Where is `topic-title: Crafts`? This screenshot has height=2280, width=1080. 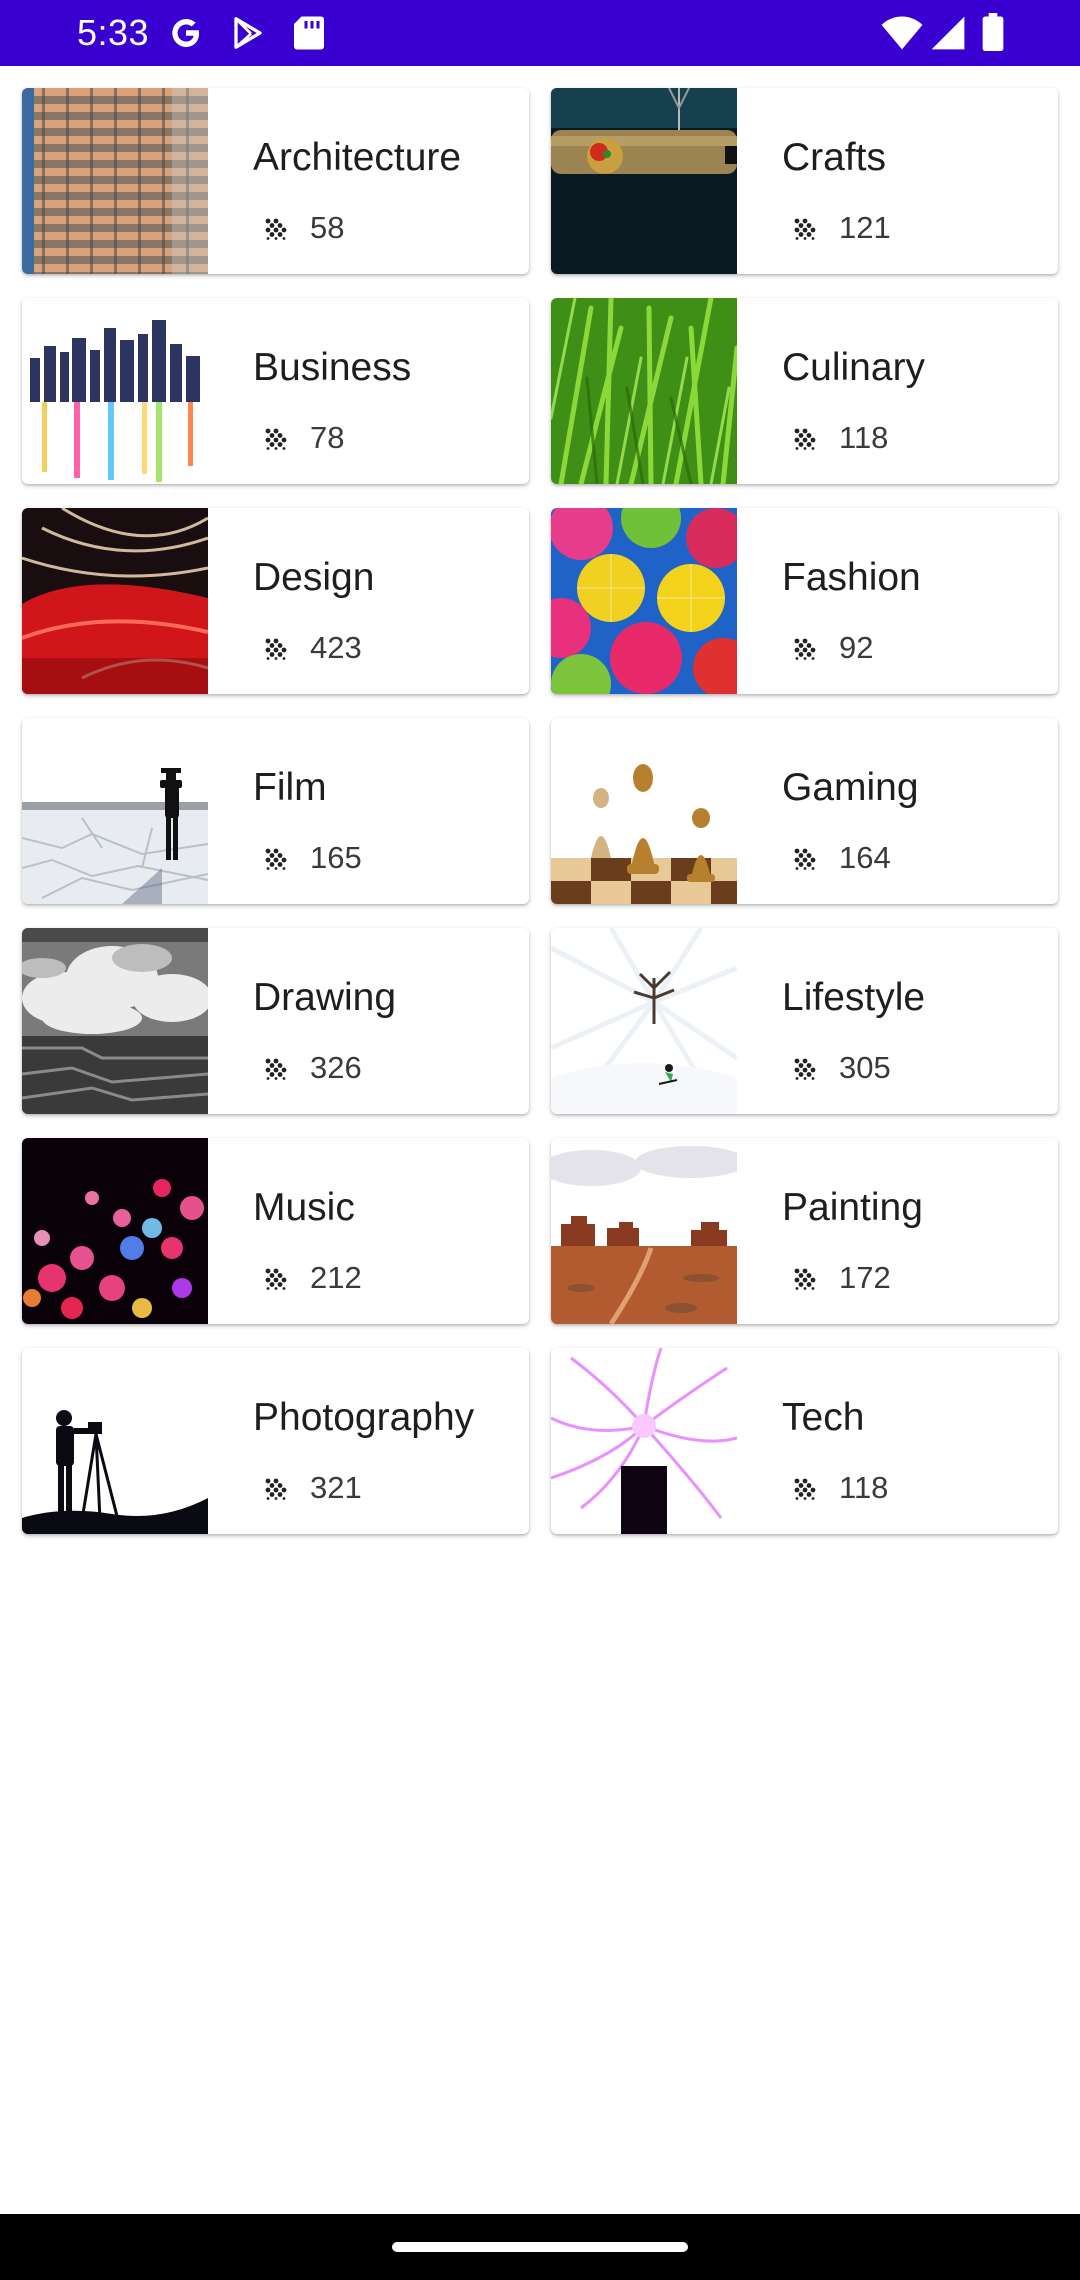
topic-title: Crafts is located at coordinates (834, 157).